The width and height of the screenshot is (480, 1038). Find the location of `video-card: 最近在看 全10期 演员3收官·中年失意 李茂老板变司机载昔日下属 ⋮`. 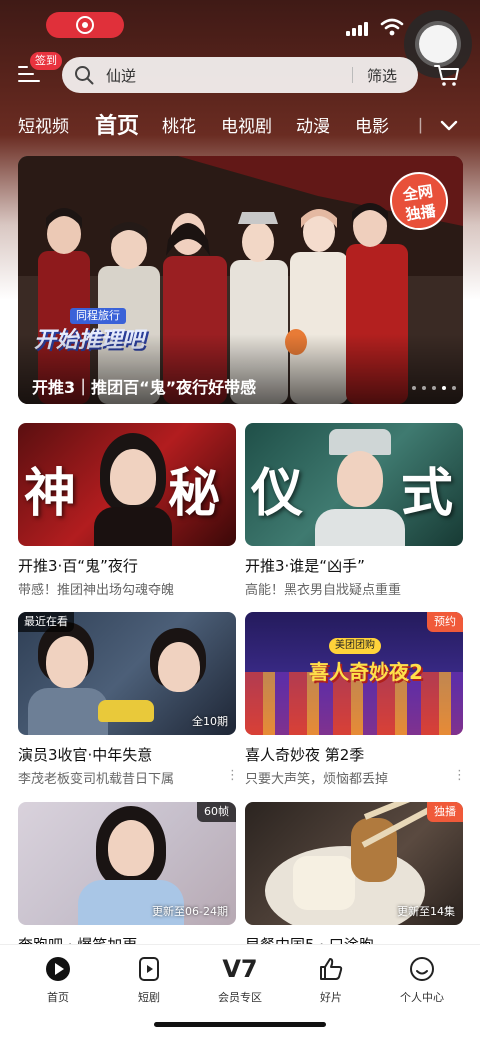

video-card: 最近在看 全10期 演员3收官·中年失意 李茂老板变司机载昔日下属 ⋮ is located at coordinates (128, 702).